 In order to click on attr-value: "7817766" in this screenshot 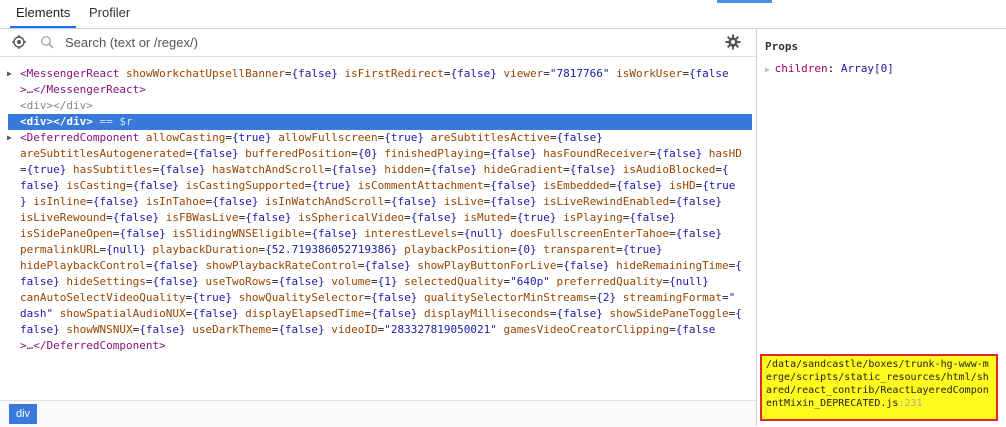, I will do `click(579, 73)`.